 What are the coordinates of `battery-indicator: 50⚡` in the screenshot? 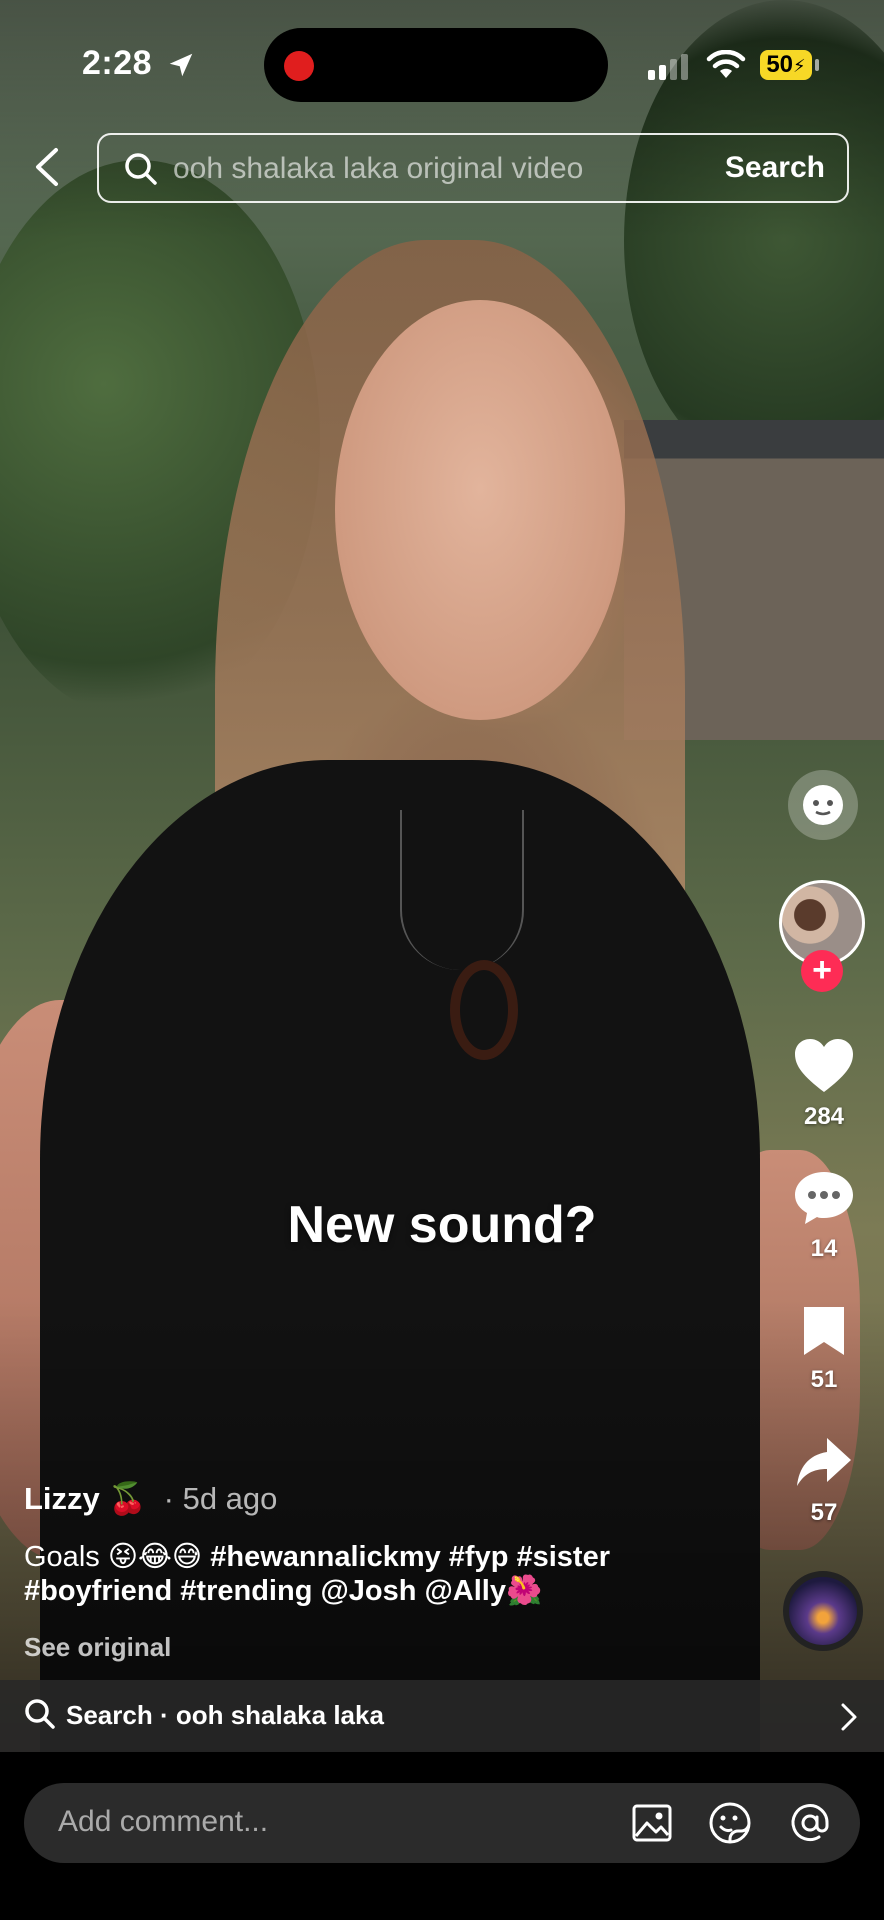 It's located at (786, 65).